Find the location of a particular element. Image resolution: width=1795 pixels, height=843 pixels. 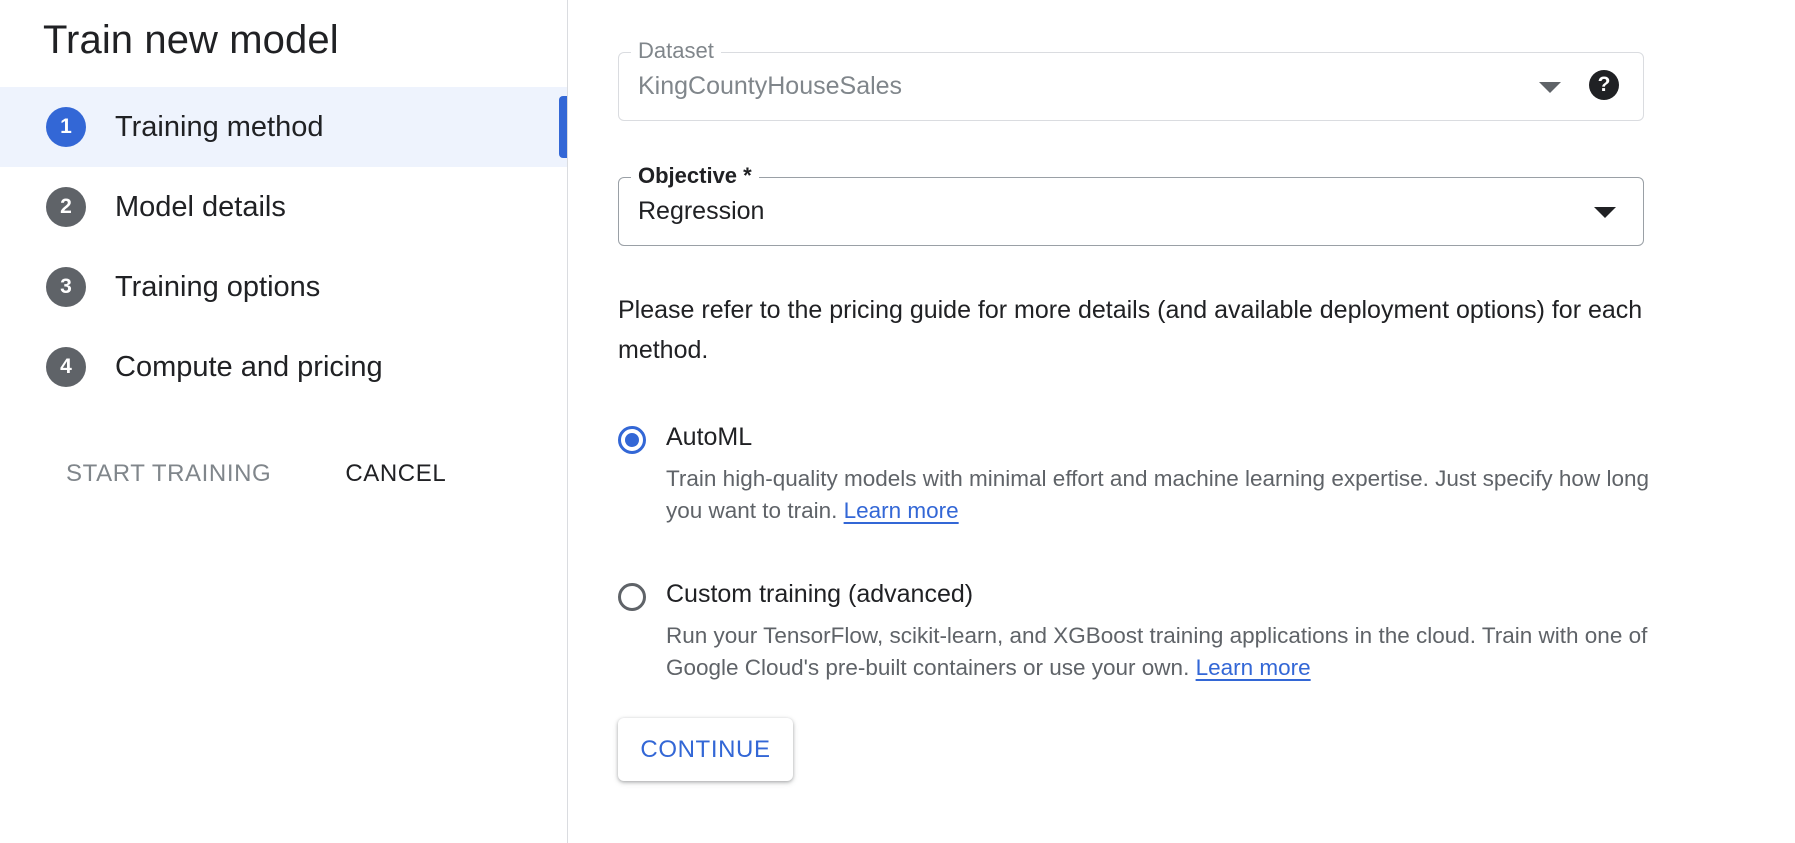

custom-training-title: Custom training (advanced) is located at coordinates (819, 594).